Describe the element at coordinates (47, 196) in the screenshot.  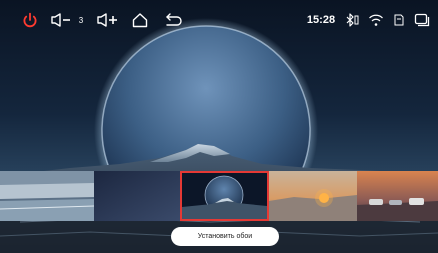
I see `wallpaper-edge-left` at that location.